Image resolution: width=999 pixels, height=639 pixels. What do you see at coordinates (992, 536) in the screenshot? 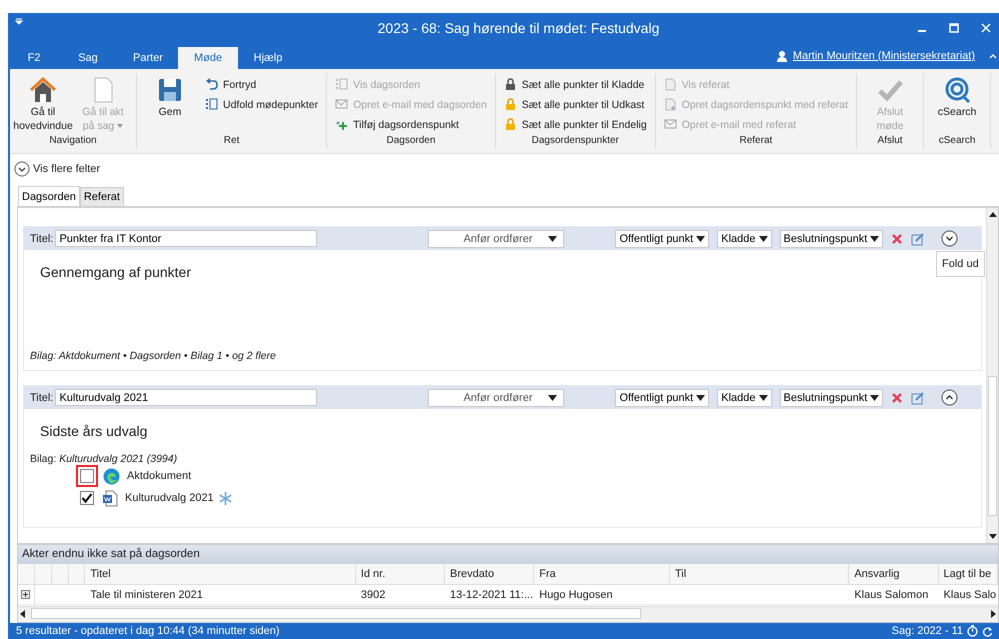
I see `scroll-down-icon` at bounding box center [992, 536].